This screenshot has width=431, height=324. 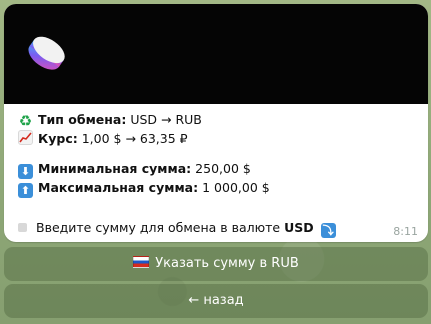 What do you see at coordinates (405, 231) in the screenshot?
I see `message-time: 8:11` at bounding box center [405, 231].